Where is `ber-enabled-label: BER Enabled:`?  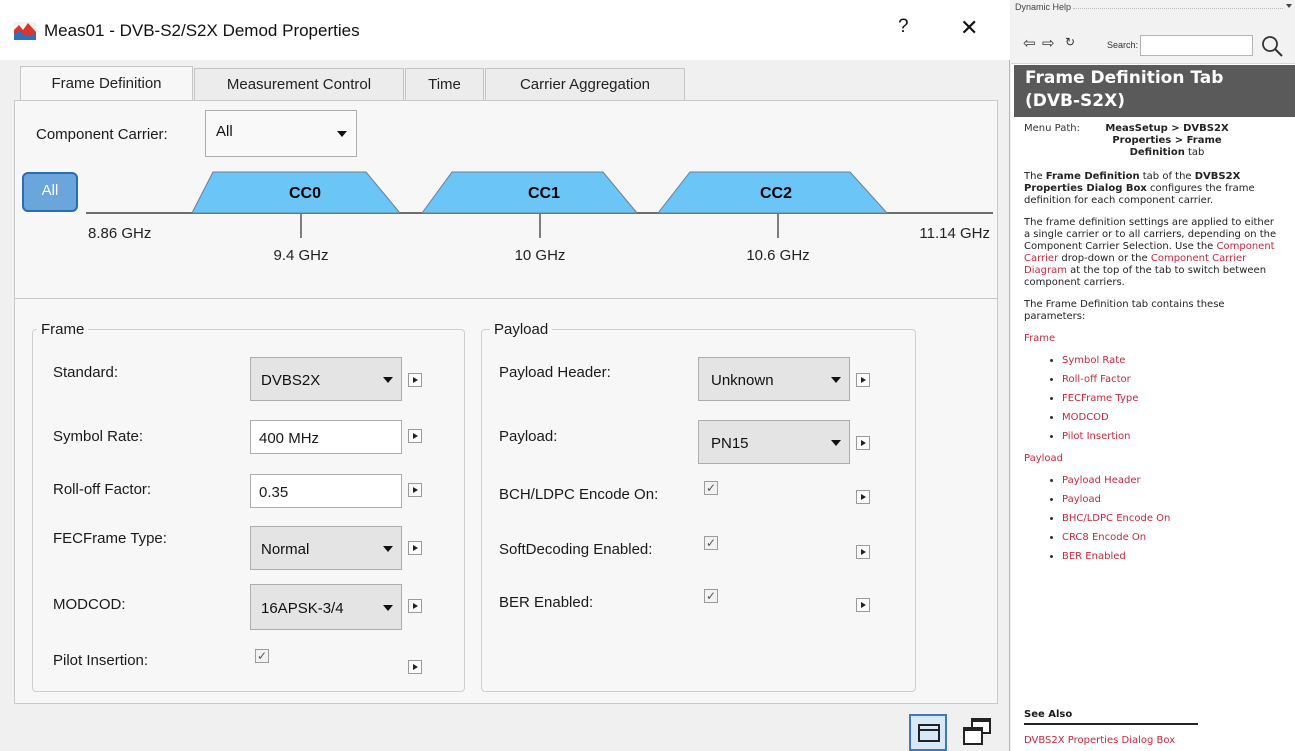
ber-enabled-label: BER Enabled: is located at coordinates (546, 602).